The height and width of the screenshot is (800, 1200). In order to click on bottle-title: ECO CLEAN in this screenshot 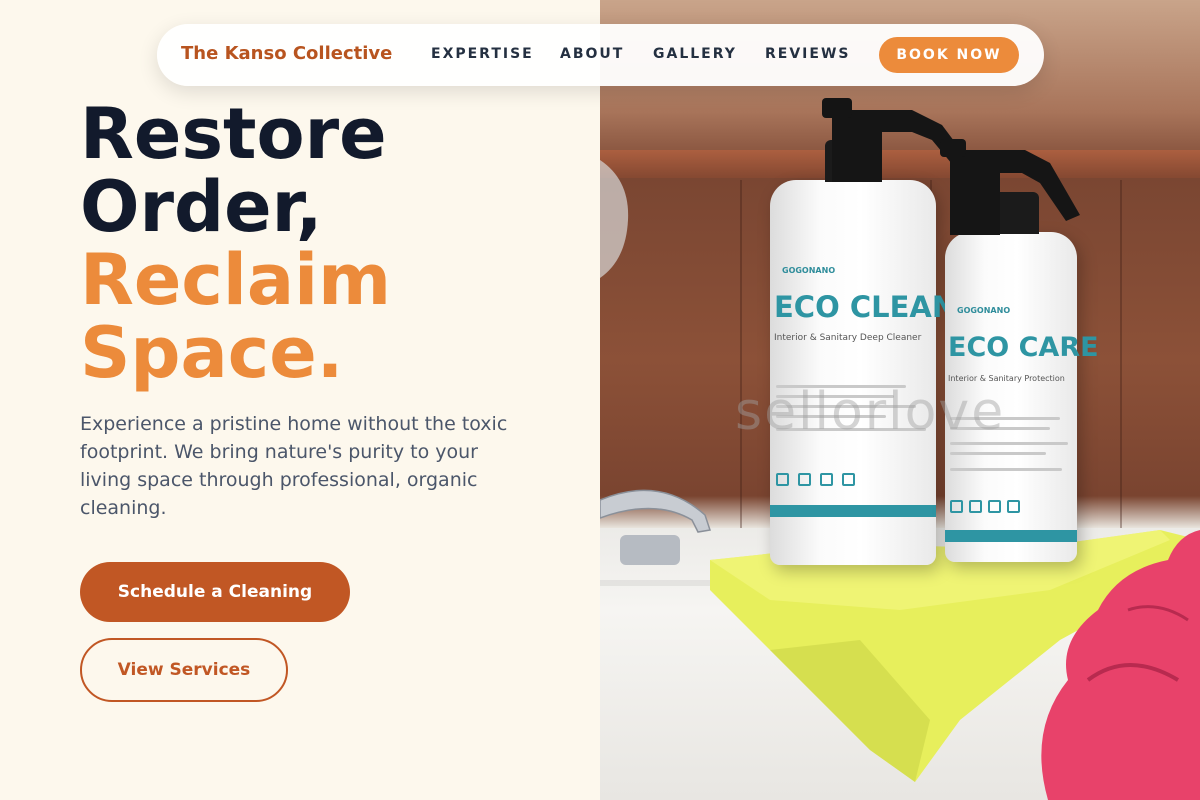, I will do `click(865, 307)`.